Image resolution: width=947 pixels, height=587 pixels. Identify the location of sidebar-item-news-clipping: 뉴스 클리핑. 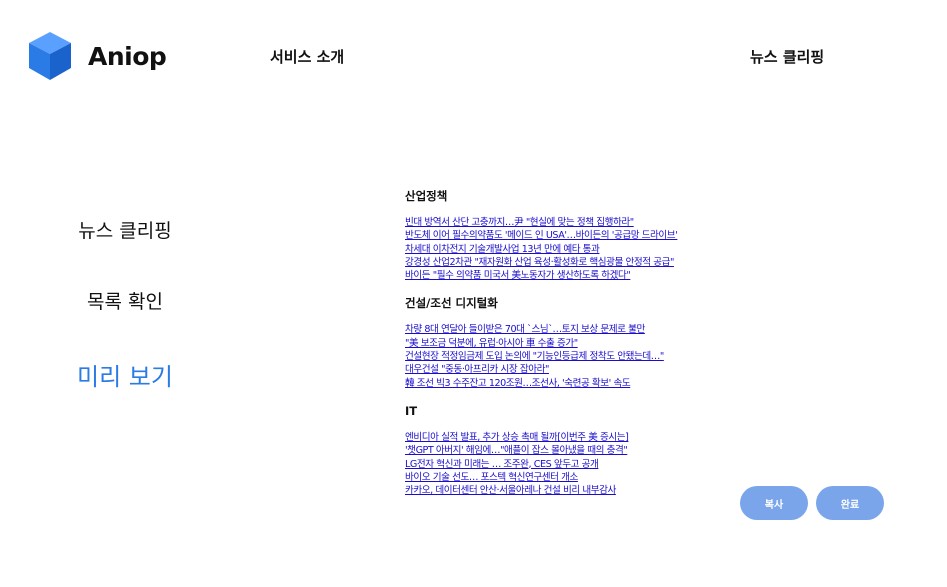
(125, 229).